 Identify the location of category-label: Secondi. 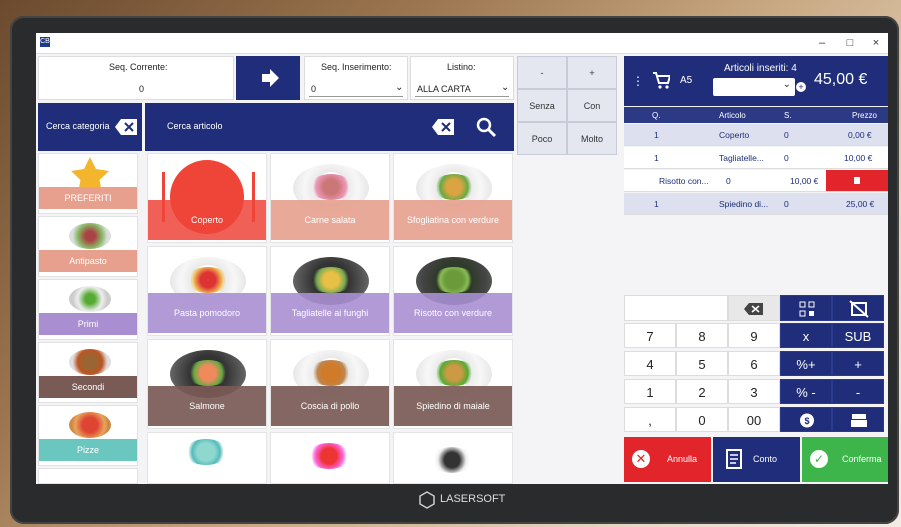
(88, 387).